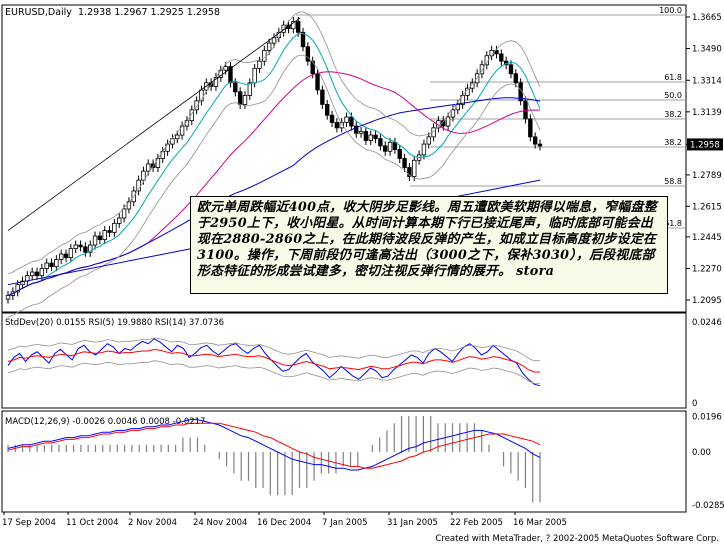 The image size is (724, 550). I want to click on fibo-level-label: 50.0, so click(673, 95).